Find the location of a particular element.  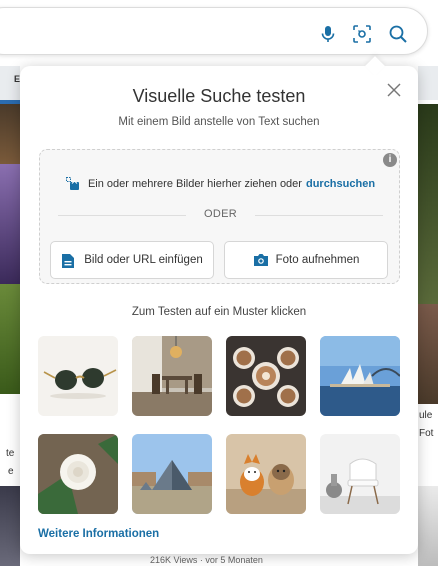

background-text: e is located at coordinates (11, 471).